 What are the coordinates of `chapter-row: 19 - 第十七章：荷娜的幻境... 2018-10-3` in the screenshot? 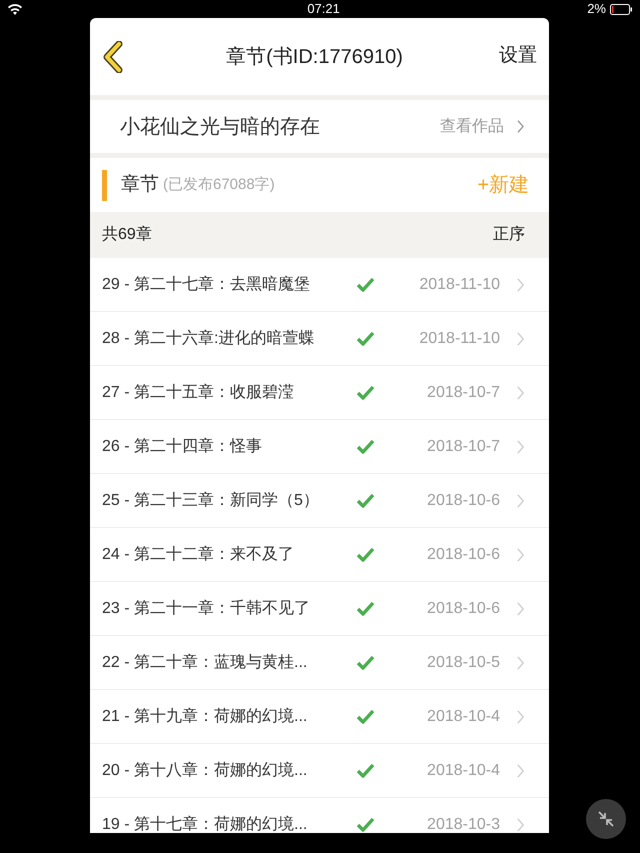 It's located at (319, 815).